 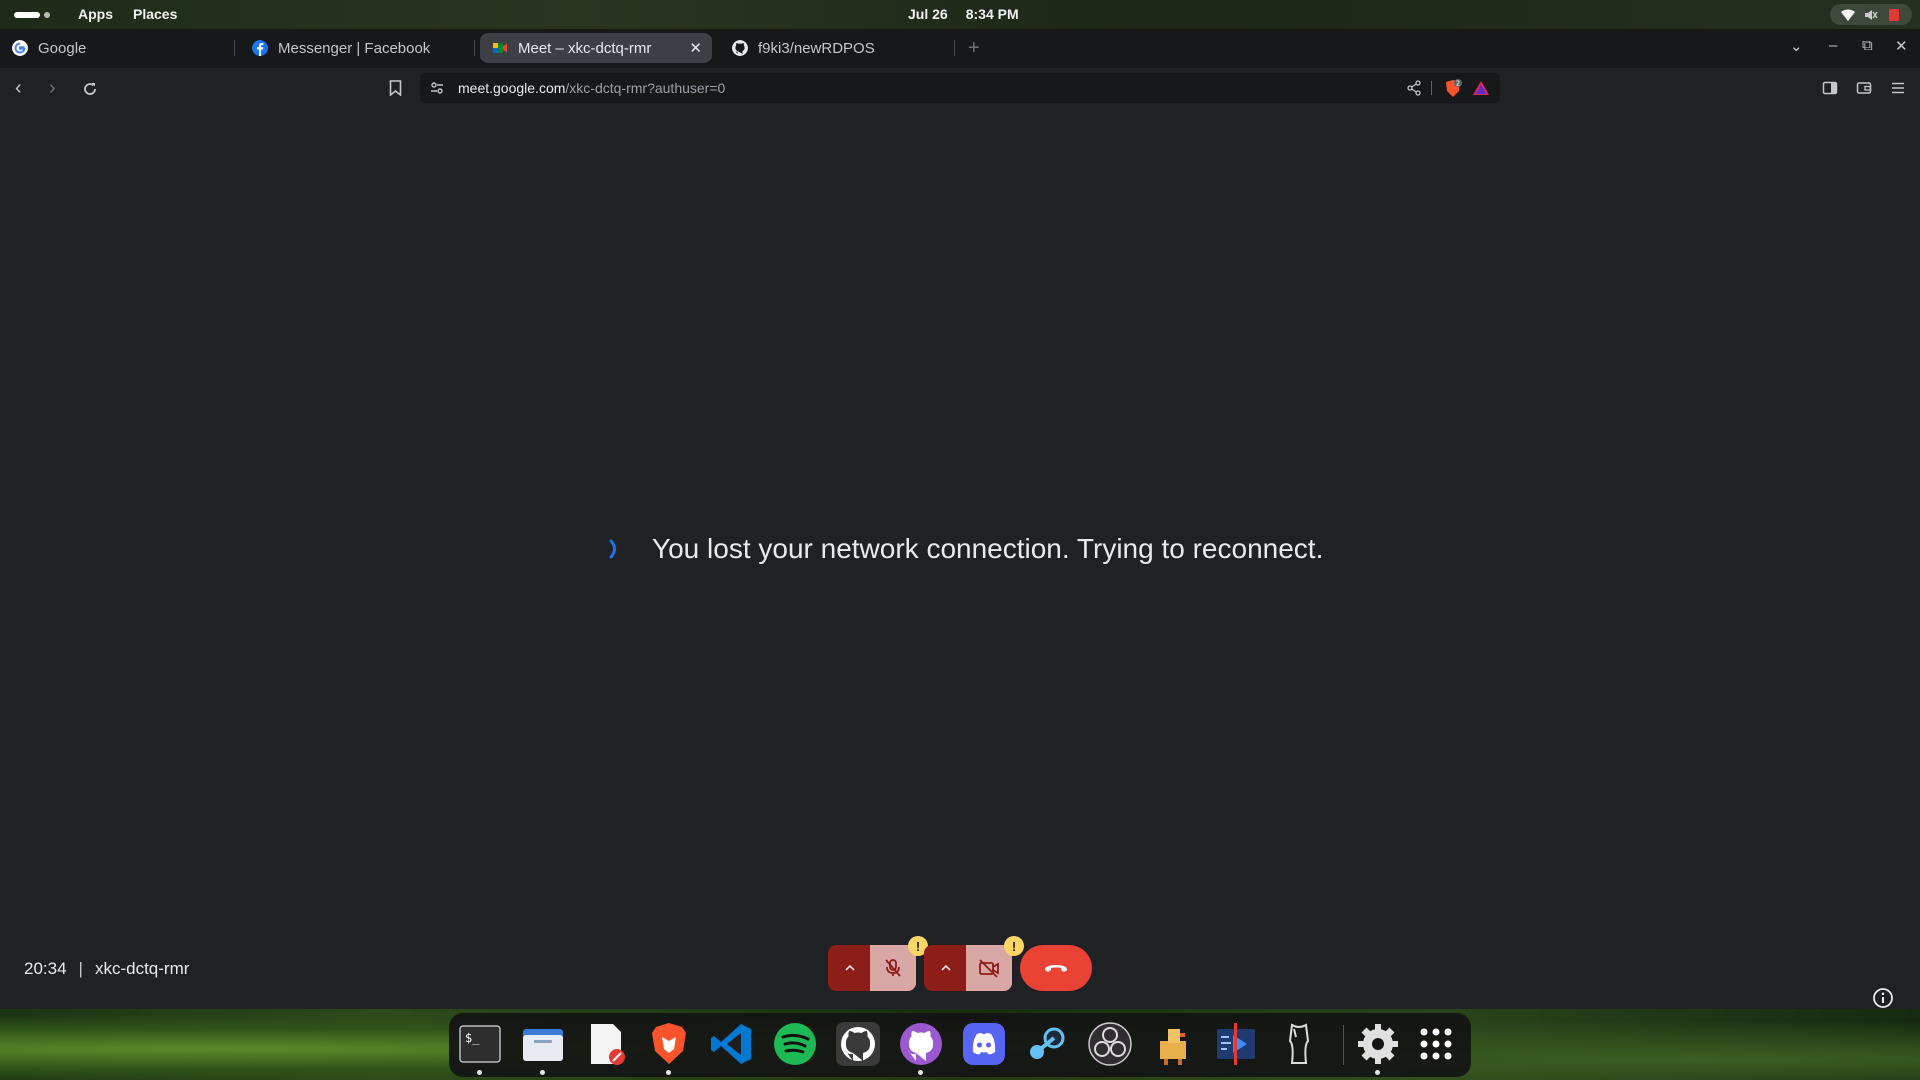 What do you see at coordinates (1014, 946) in the screenshot?
I see `camera-warning-badge: !` at bounding box center [1014, 946].